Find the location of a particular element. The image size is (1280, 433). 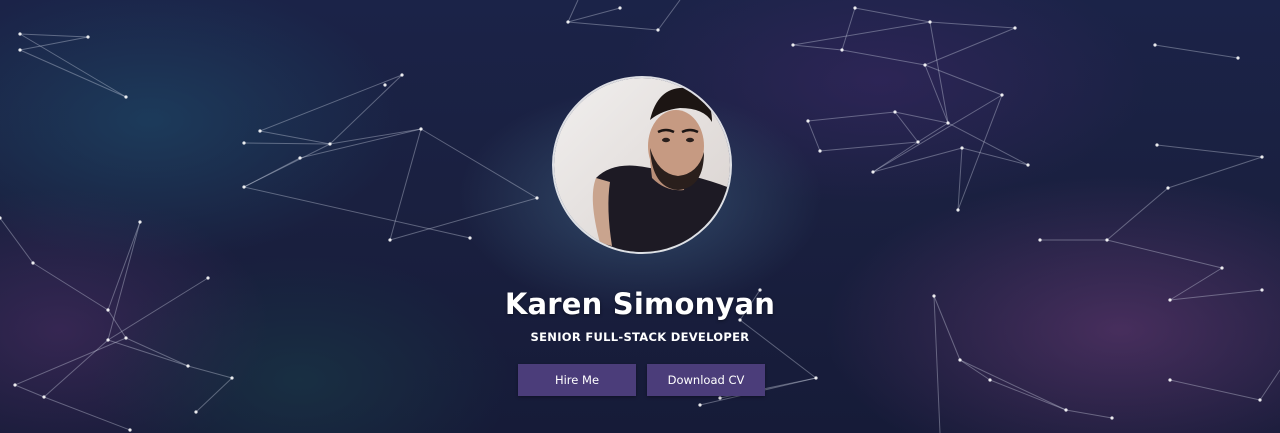

profile-name: Karen Simonyan is located at coordinates (640, 304).